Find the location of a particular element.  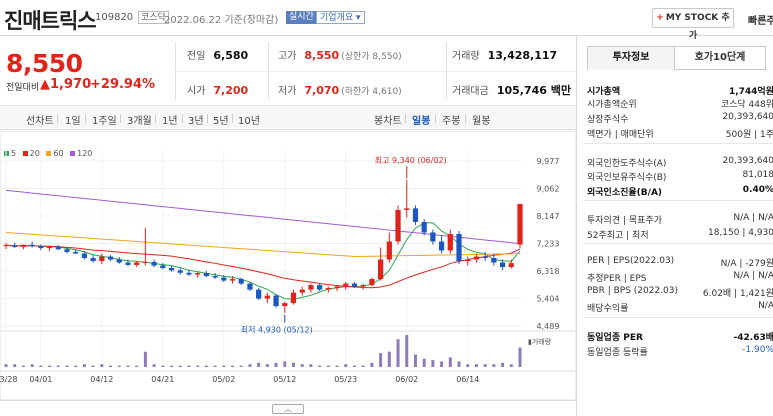

info-row: 외국인보유주식수(B) 81,018 is located at coordinates (680, 176).